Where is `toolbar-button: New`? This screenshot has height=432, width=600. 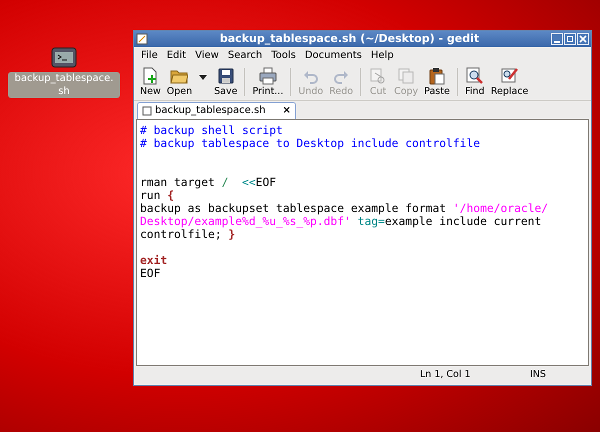
toolbar-button: New is located at coordinates (150, 82).